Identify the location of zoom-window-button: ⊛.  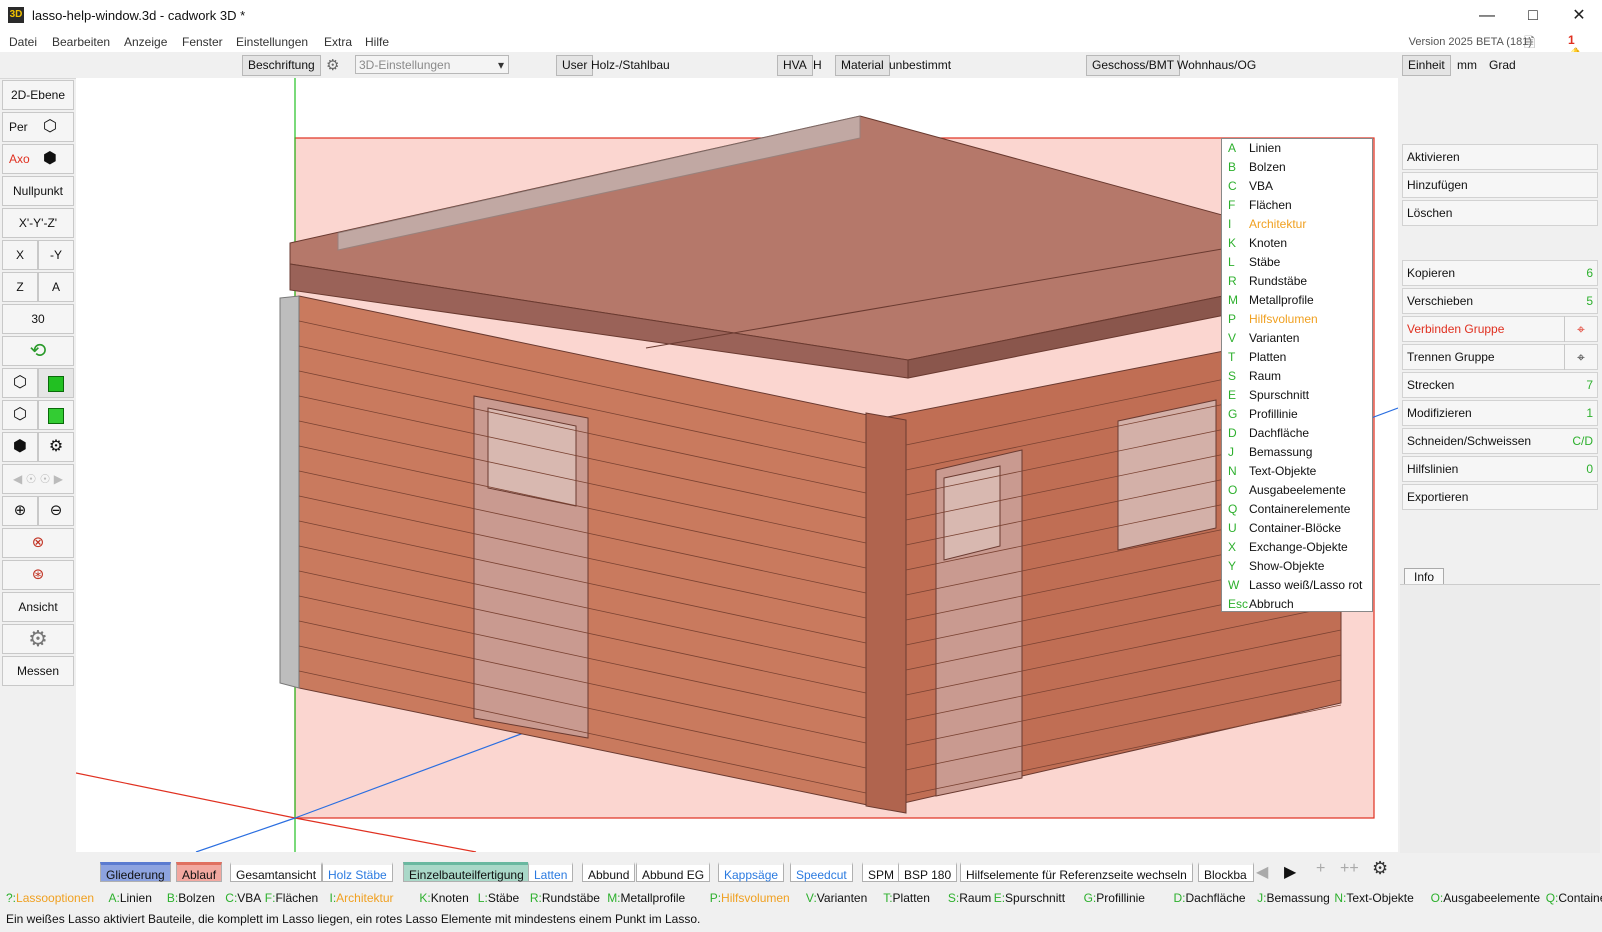
(38, 575).